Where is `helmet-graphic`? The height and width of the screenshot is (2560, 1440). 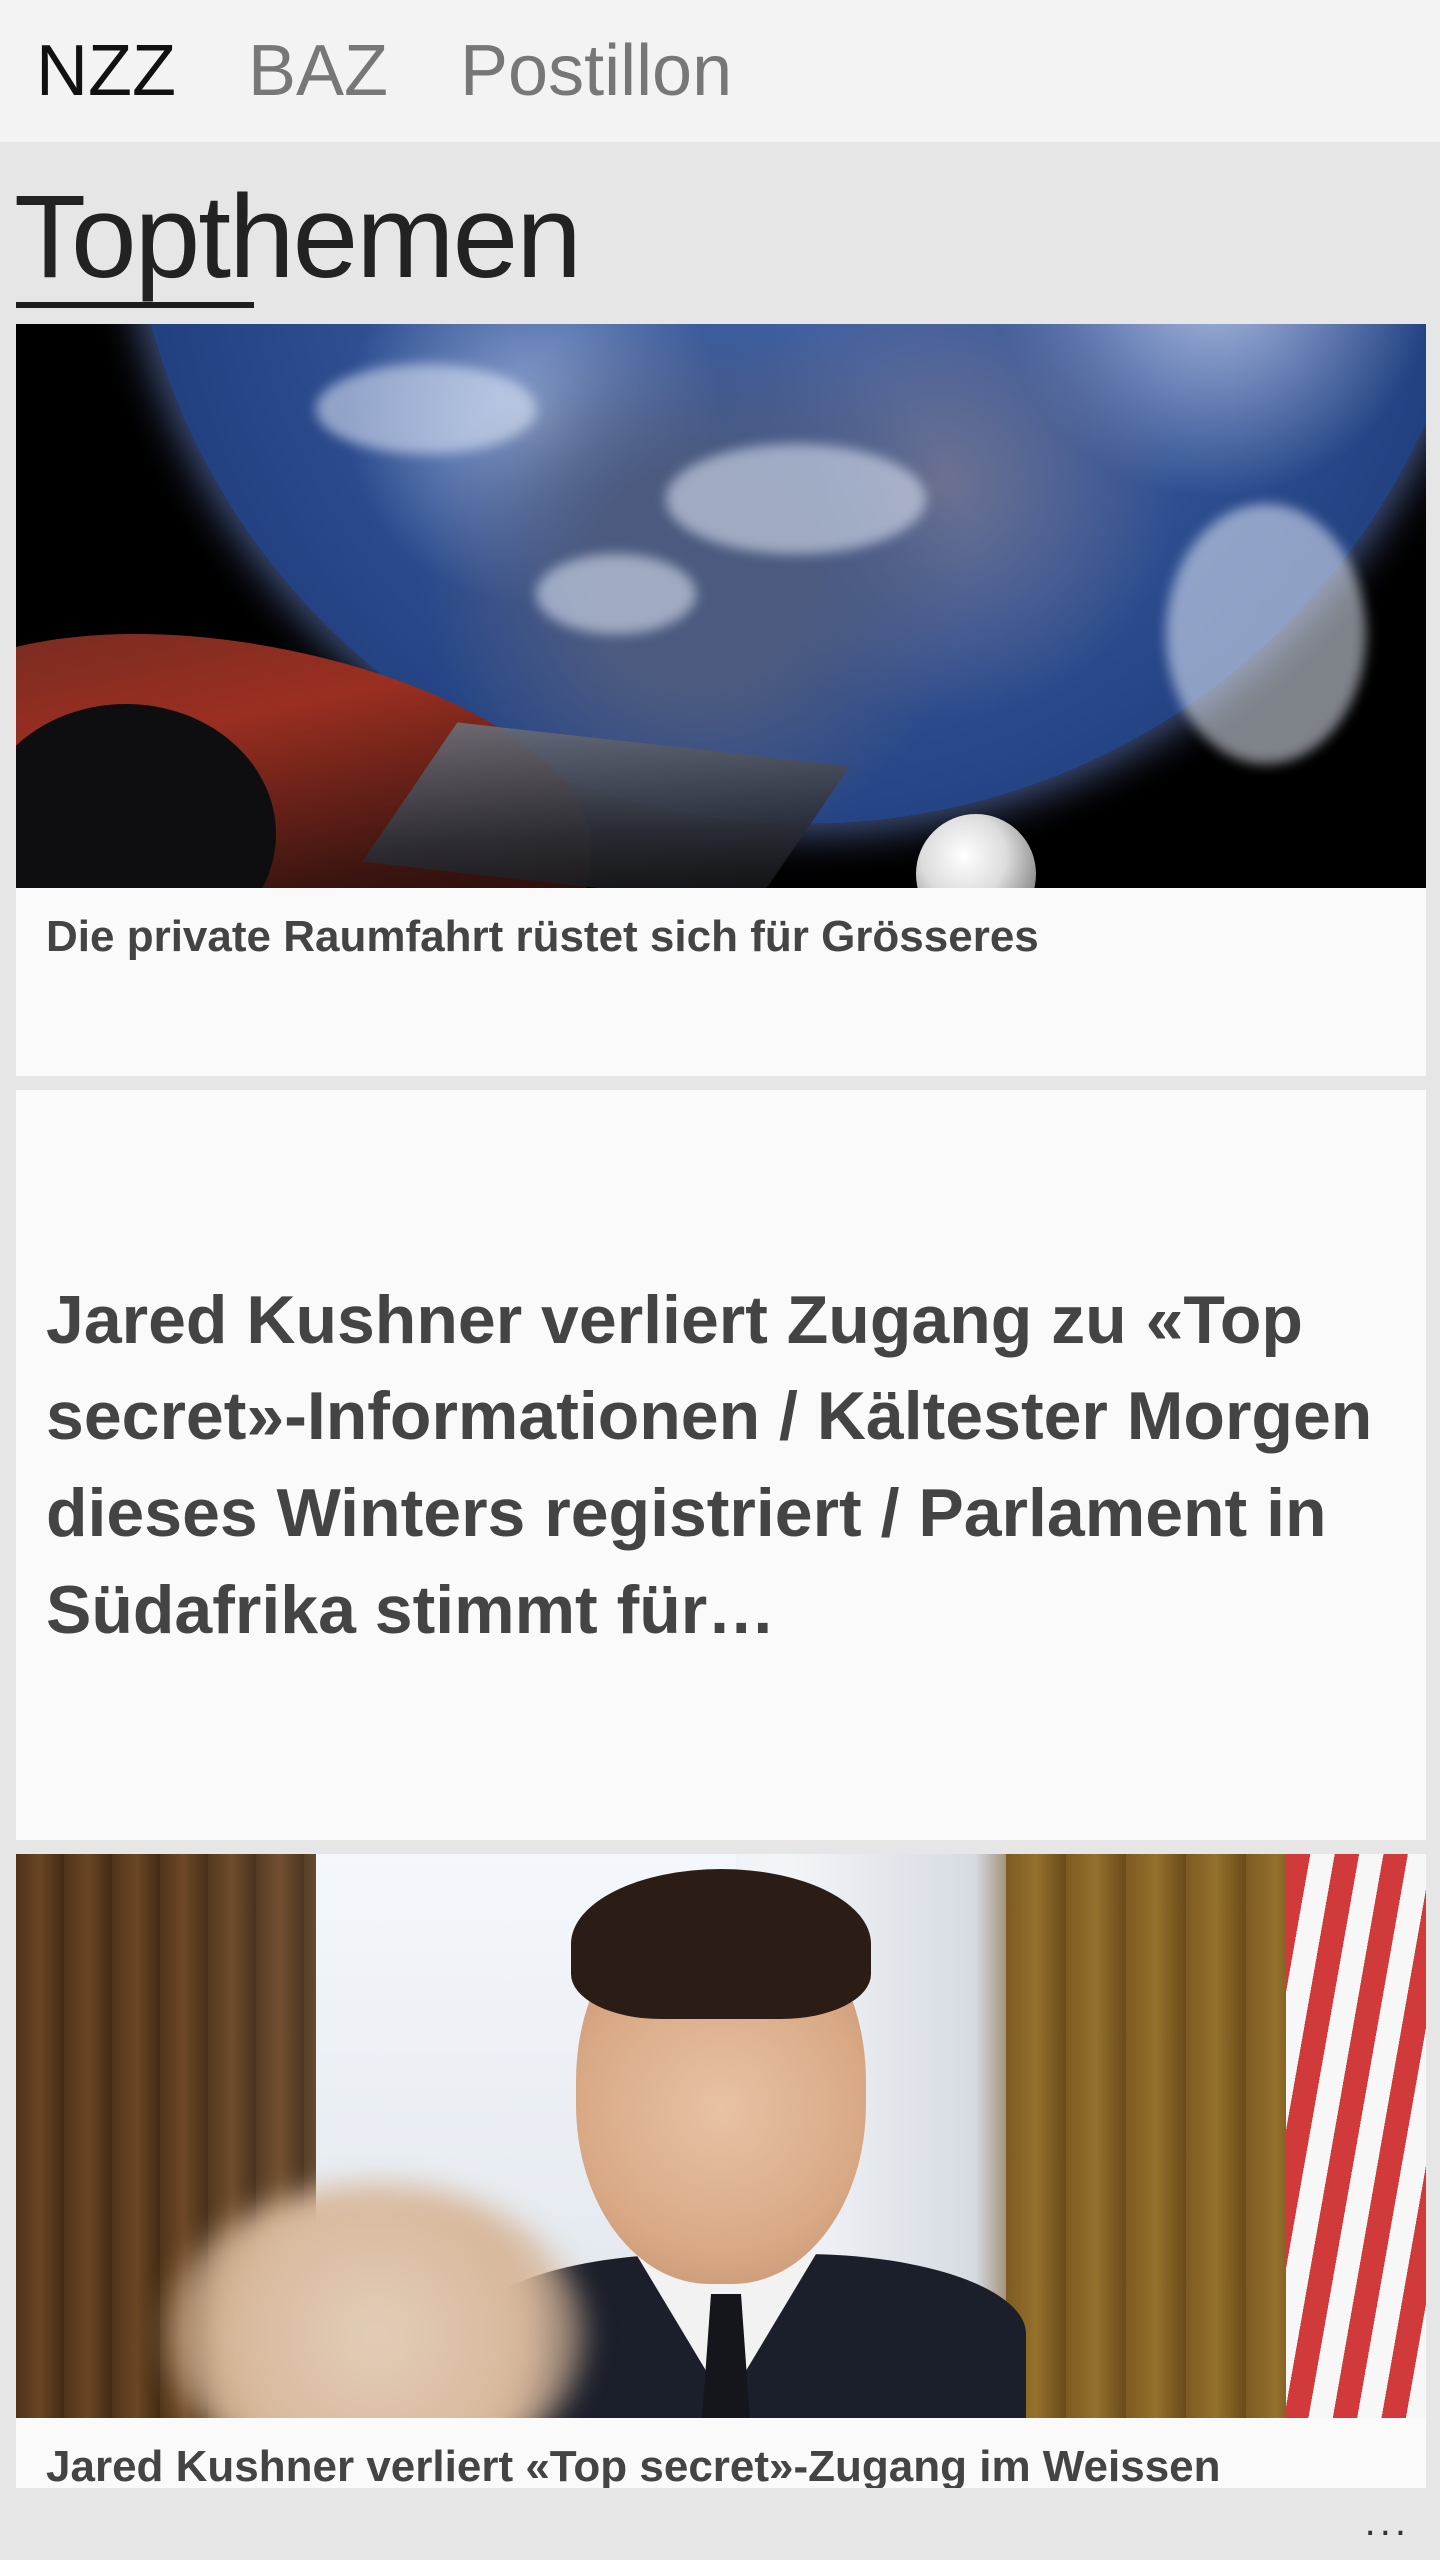
helmet-graphic is located at coordinates (976, 851).